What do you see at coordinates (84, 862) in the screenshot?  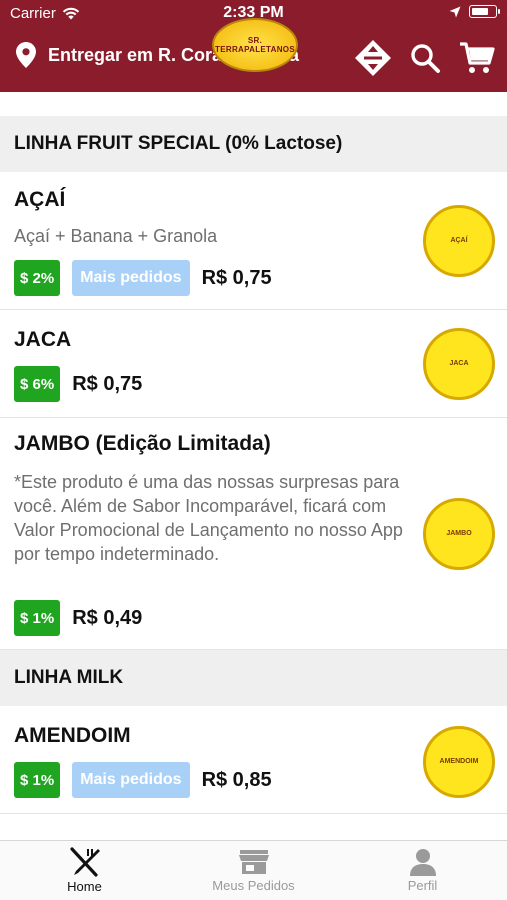 I see `fork-knife-icon` at bounding box center [84, 862].